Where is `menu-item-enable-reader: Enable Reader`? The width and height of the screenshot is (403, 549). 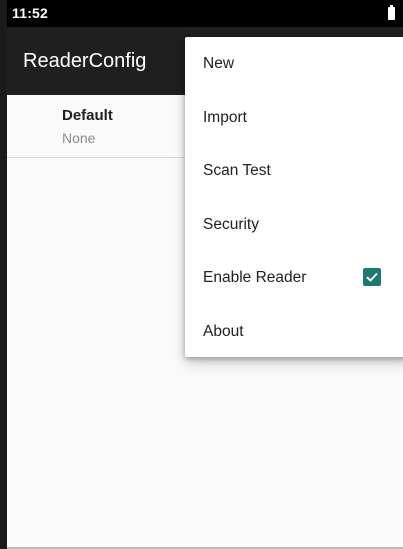
menu-item-enable-reader: Enable Reader is located at coordinates (294, 278).